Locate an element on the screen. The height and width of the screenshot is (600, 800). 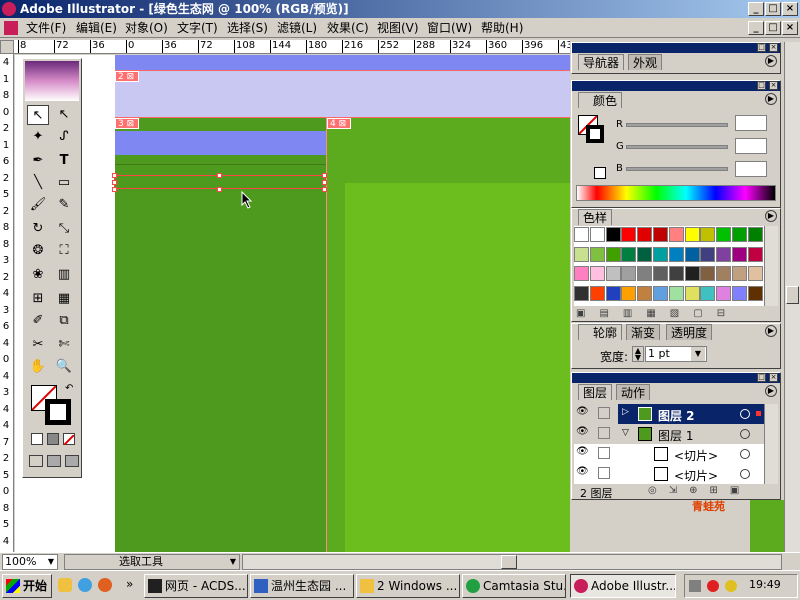
swatch-grid is located at coordinates (669, 266).